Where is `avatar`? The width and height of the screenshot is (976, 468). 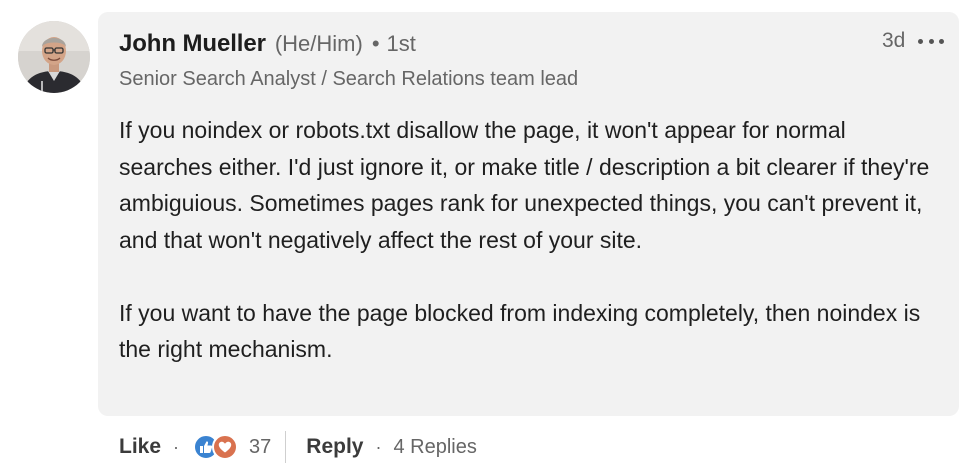 avatar is located at coordinates (54, 57).